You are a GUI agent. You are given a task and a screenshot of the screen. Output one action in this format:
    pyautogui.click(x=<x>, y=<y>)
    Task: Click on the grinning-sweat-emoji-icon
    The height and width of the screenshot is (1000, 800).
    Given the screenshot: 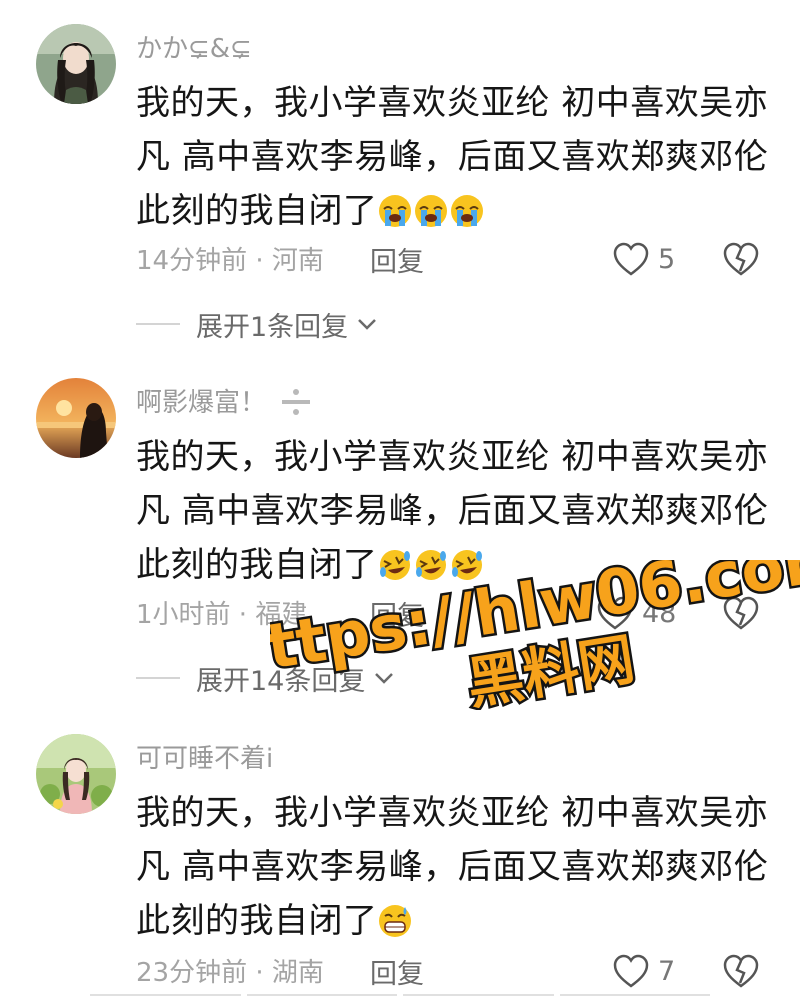 What is the action you would take?
    pyautogui.click(x=394, y=921)
    